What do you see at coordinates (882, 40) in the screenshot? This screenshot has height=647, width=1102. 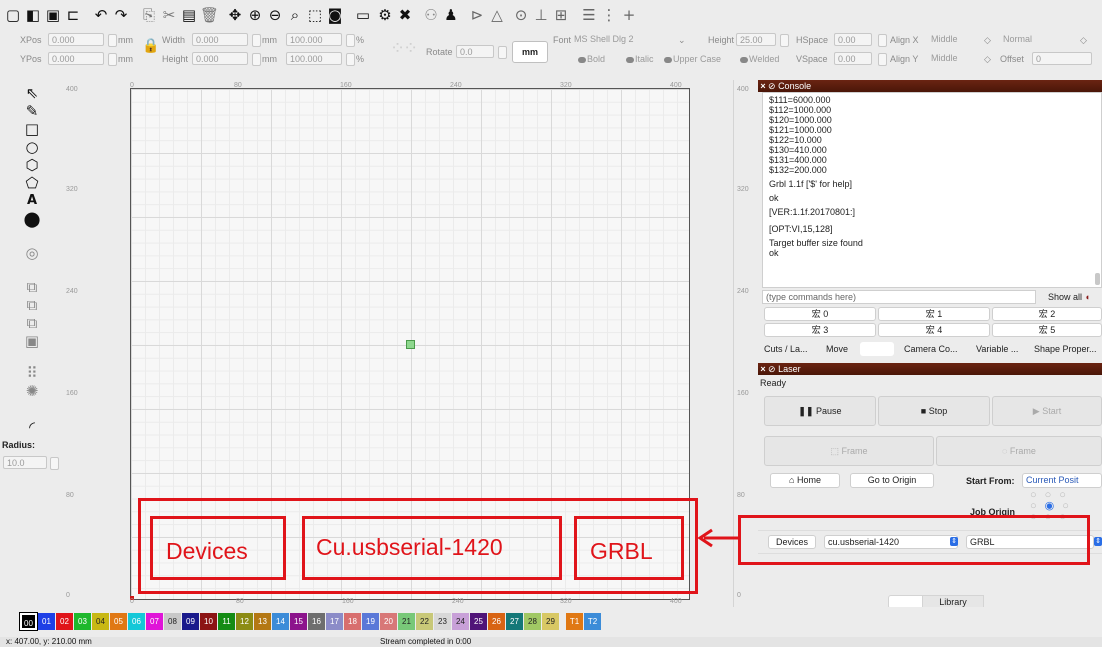 I see `hspace-stepper` at bounding box center [882, 40].